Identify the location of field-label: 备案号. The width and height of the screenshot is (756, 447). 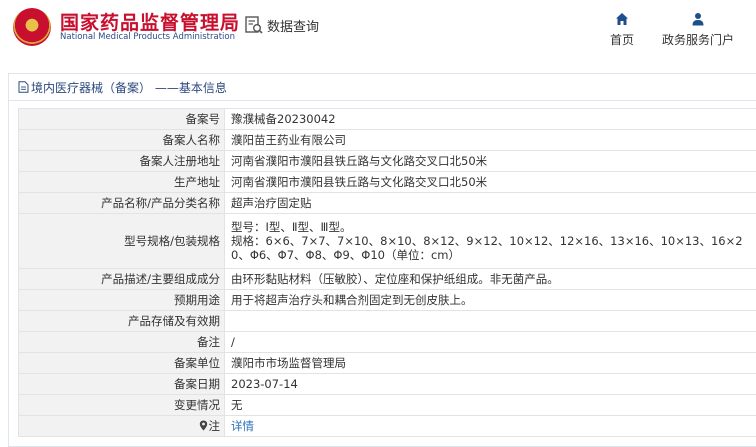
(121, 119).